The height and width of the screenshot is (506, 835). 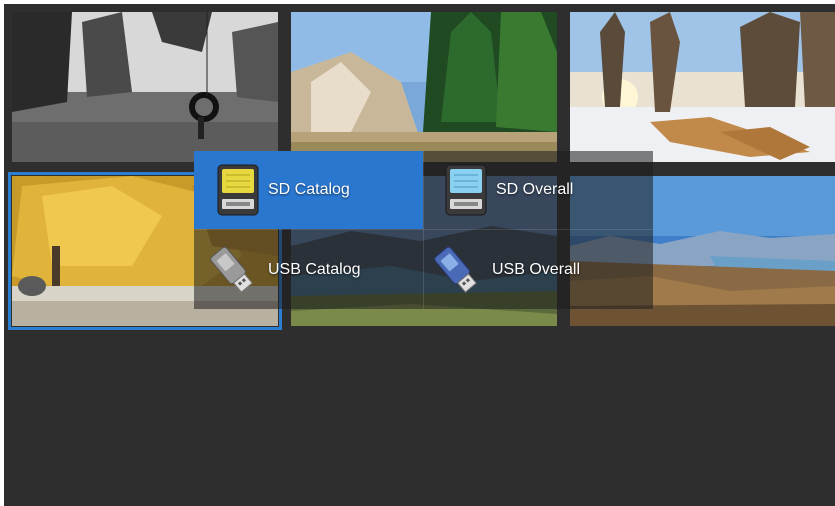 I want to click on menu-item-label: USB Catalog, so click(x=314, y=269).